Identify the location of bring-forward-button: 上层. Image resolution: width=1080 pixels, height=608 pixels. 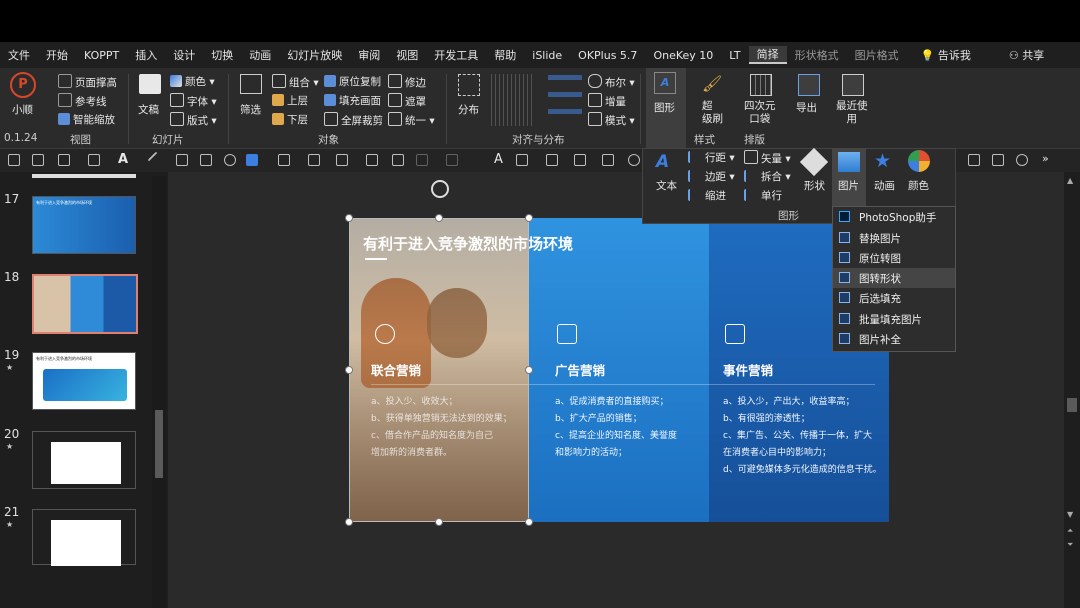
(290, 100).